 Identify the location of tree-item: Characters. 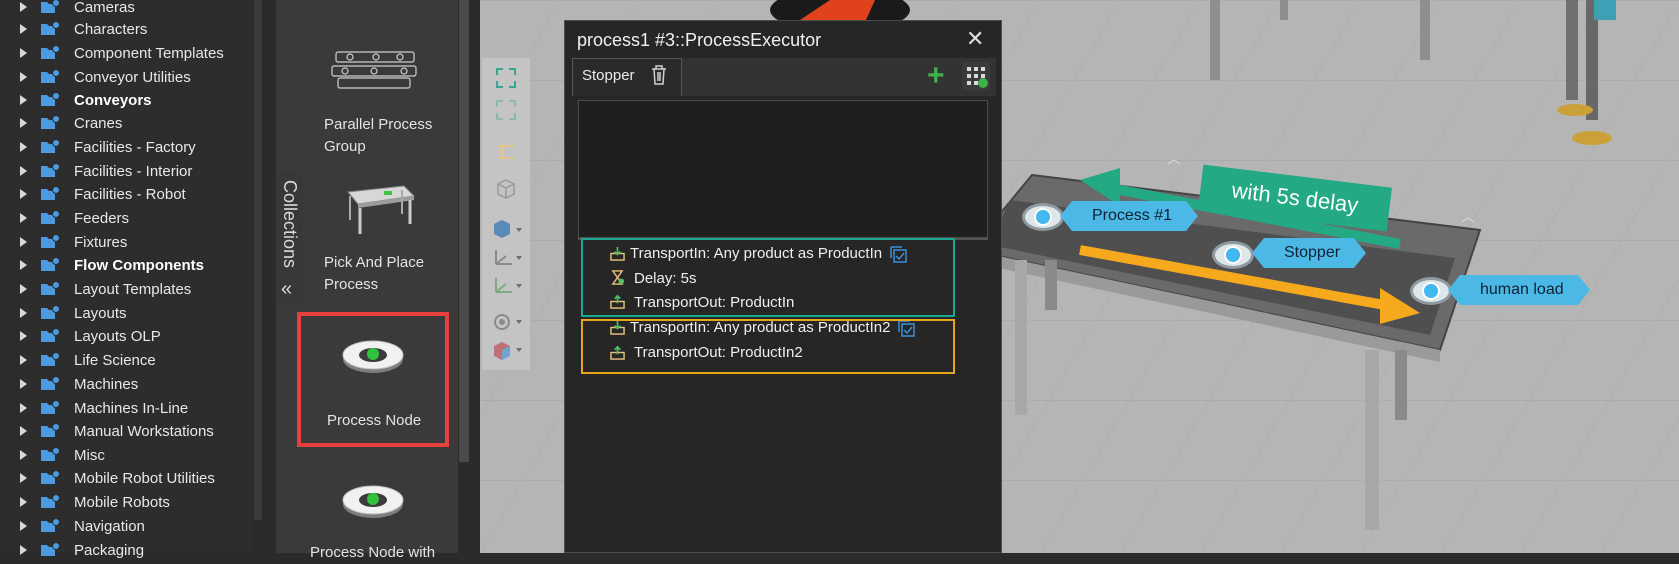
(125, 29).